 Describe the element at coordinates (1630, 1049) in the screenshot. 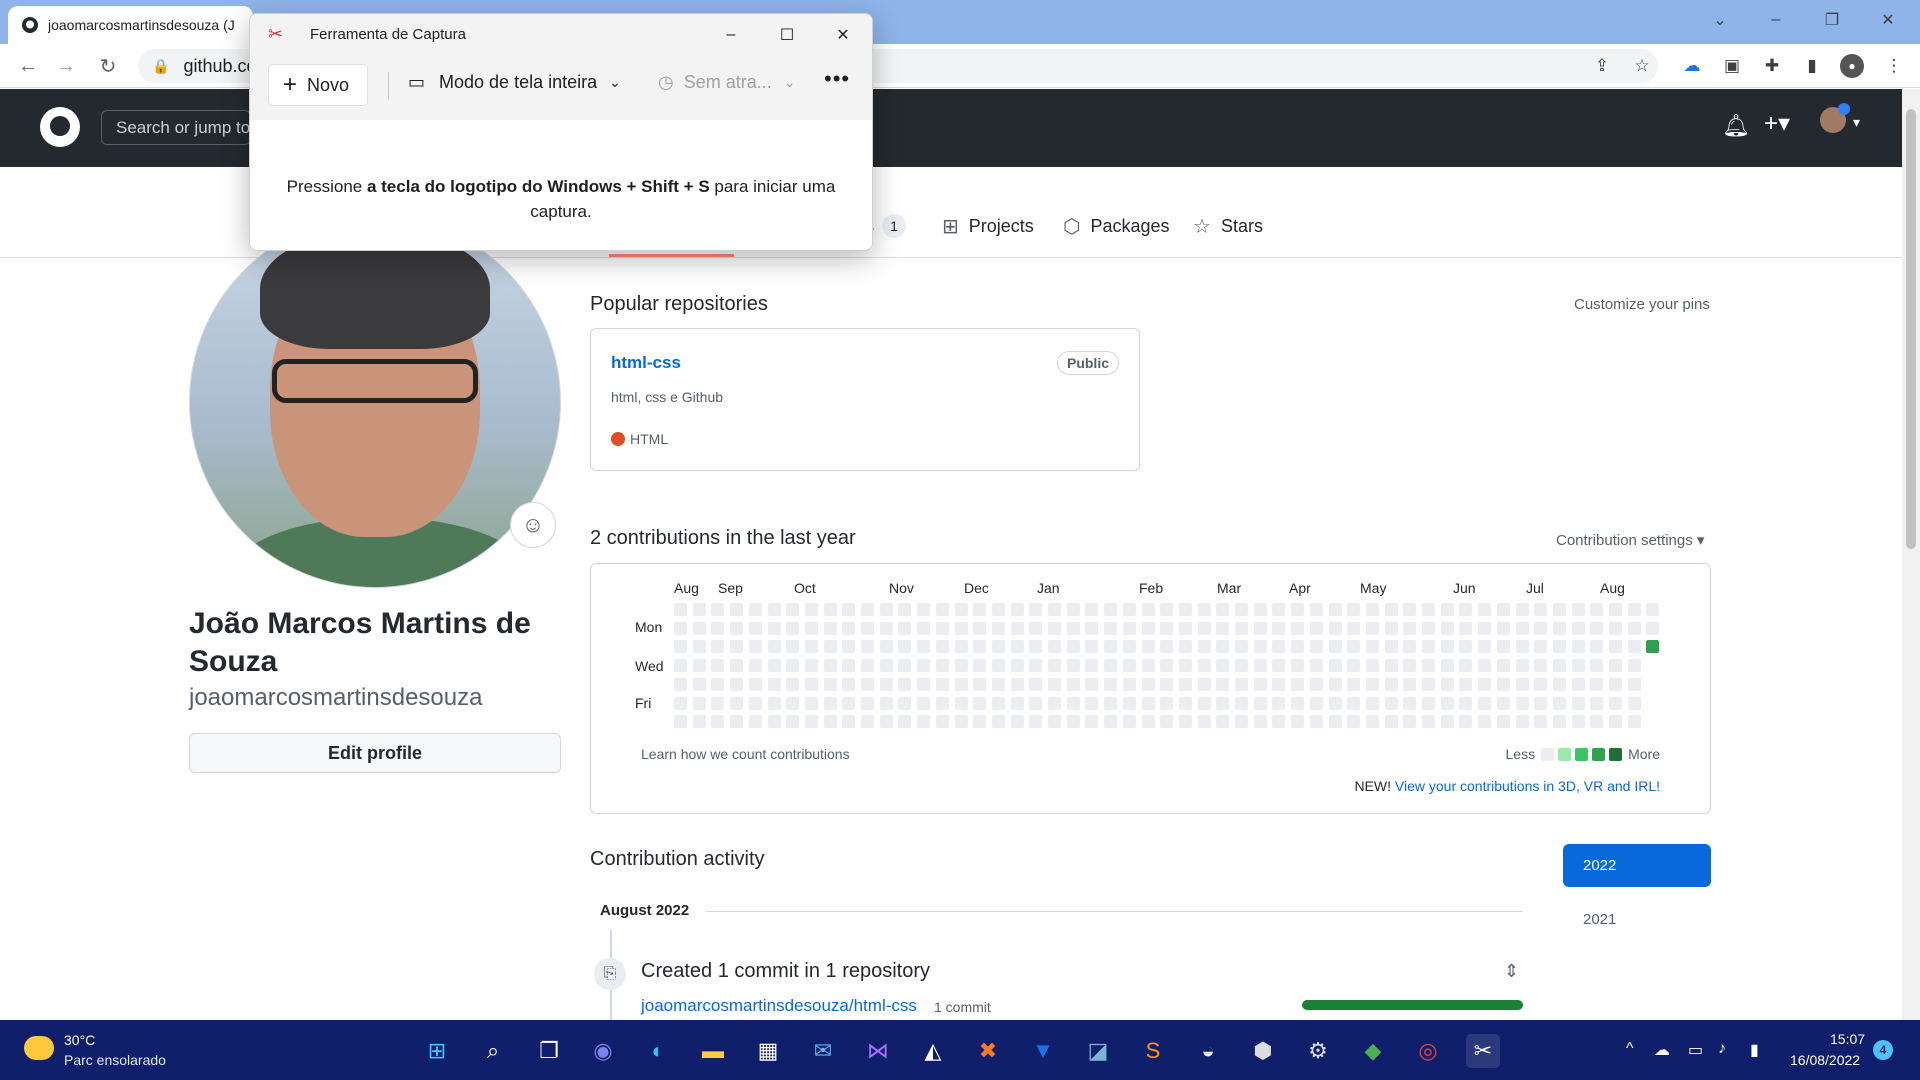

I see `tray-overflow-icon: ^` at that location.